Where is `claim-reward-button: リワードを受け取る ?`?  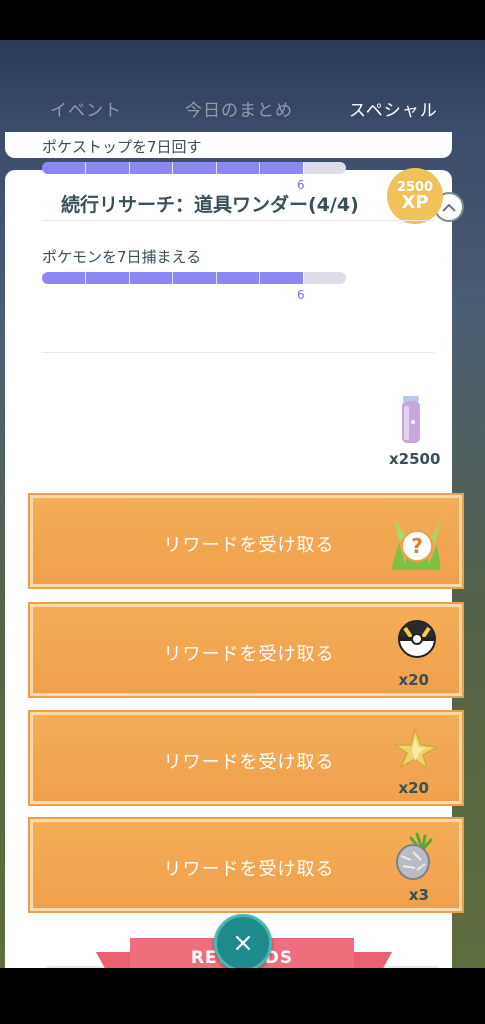
claim-reward-button: リワードを受け取る ? is located at coordinates (246, 541).